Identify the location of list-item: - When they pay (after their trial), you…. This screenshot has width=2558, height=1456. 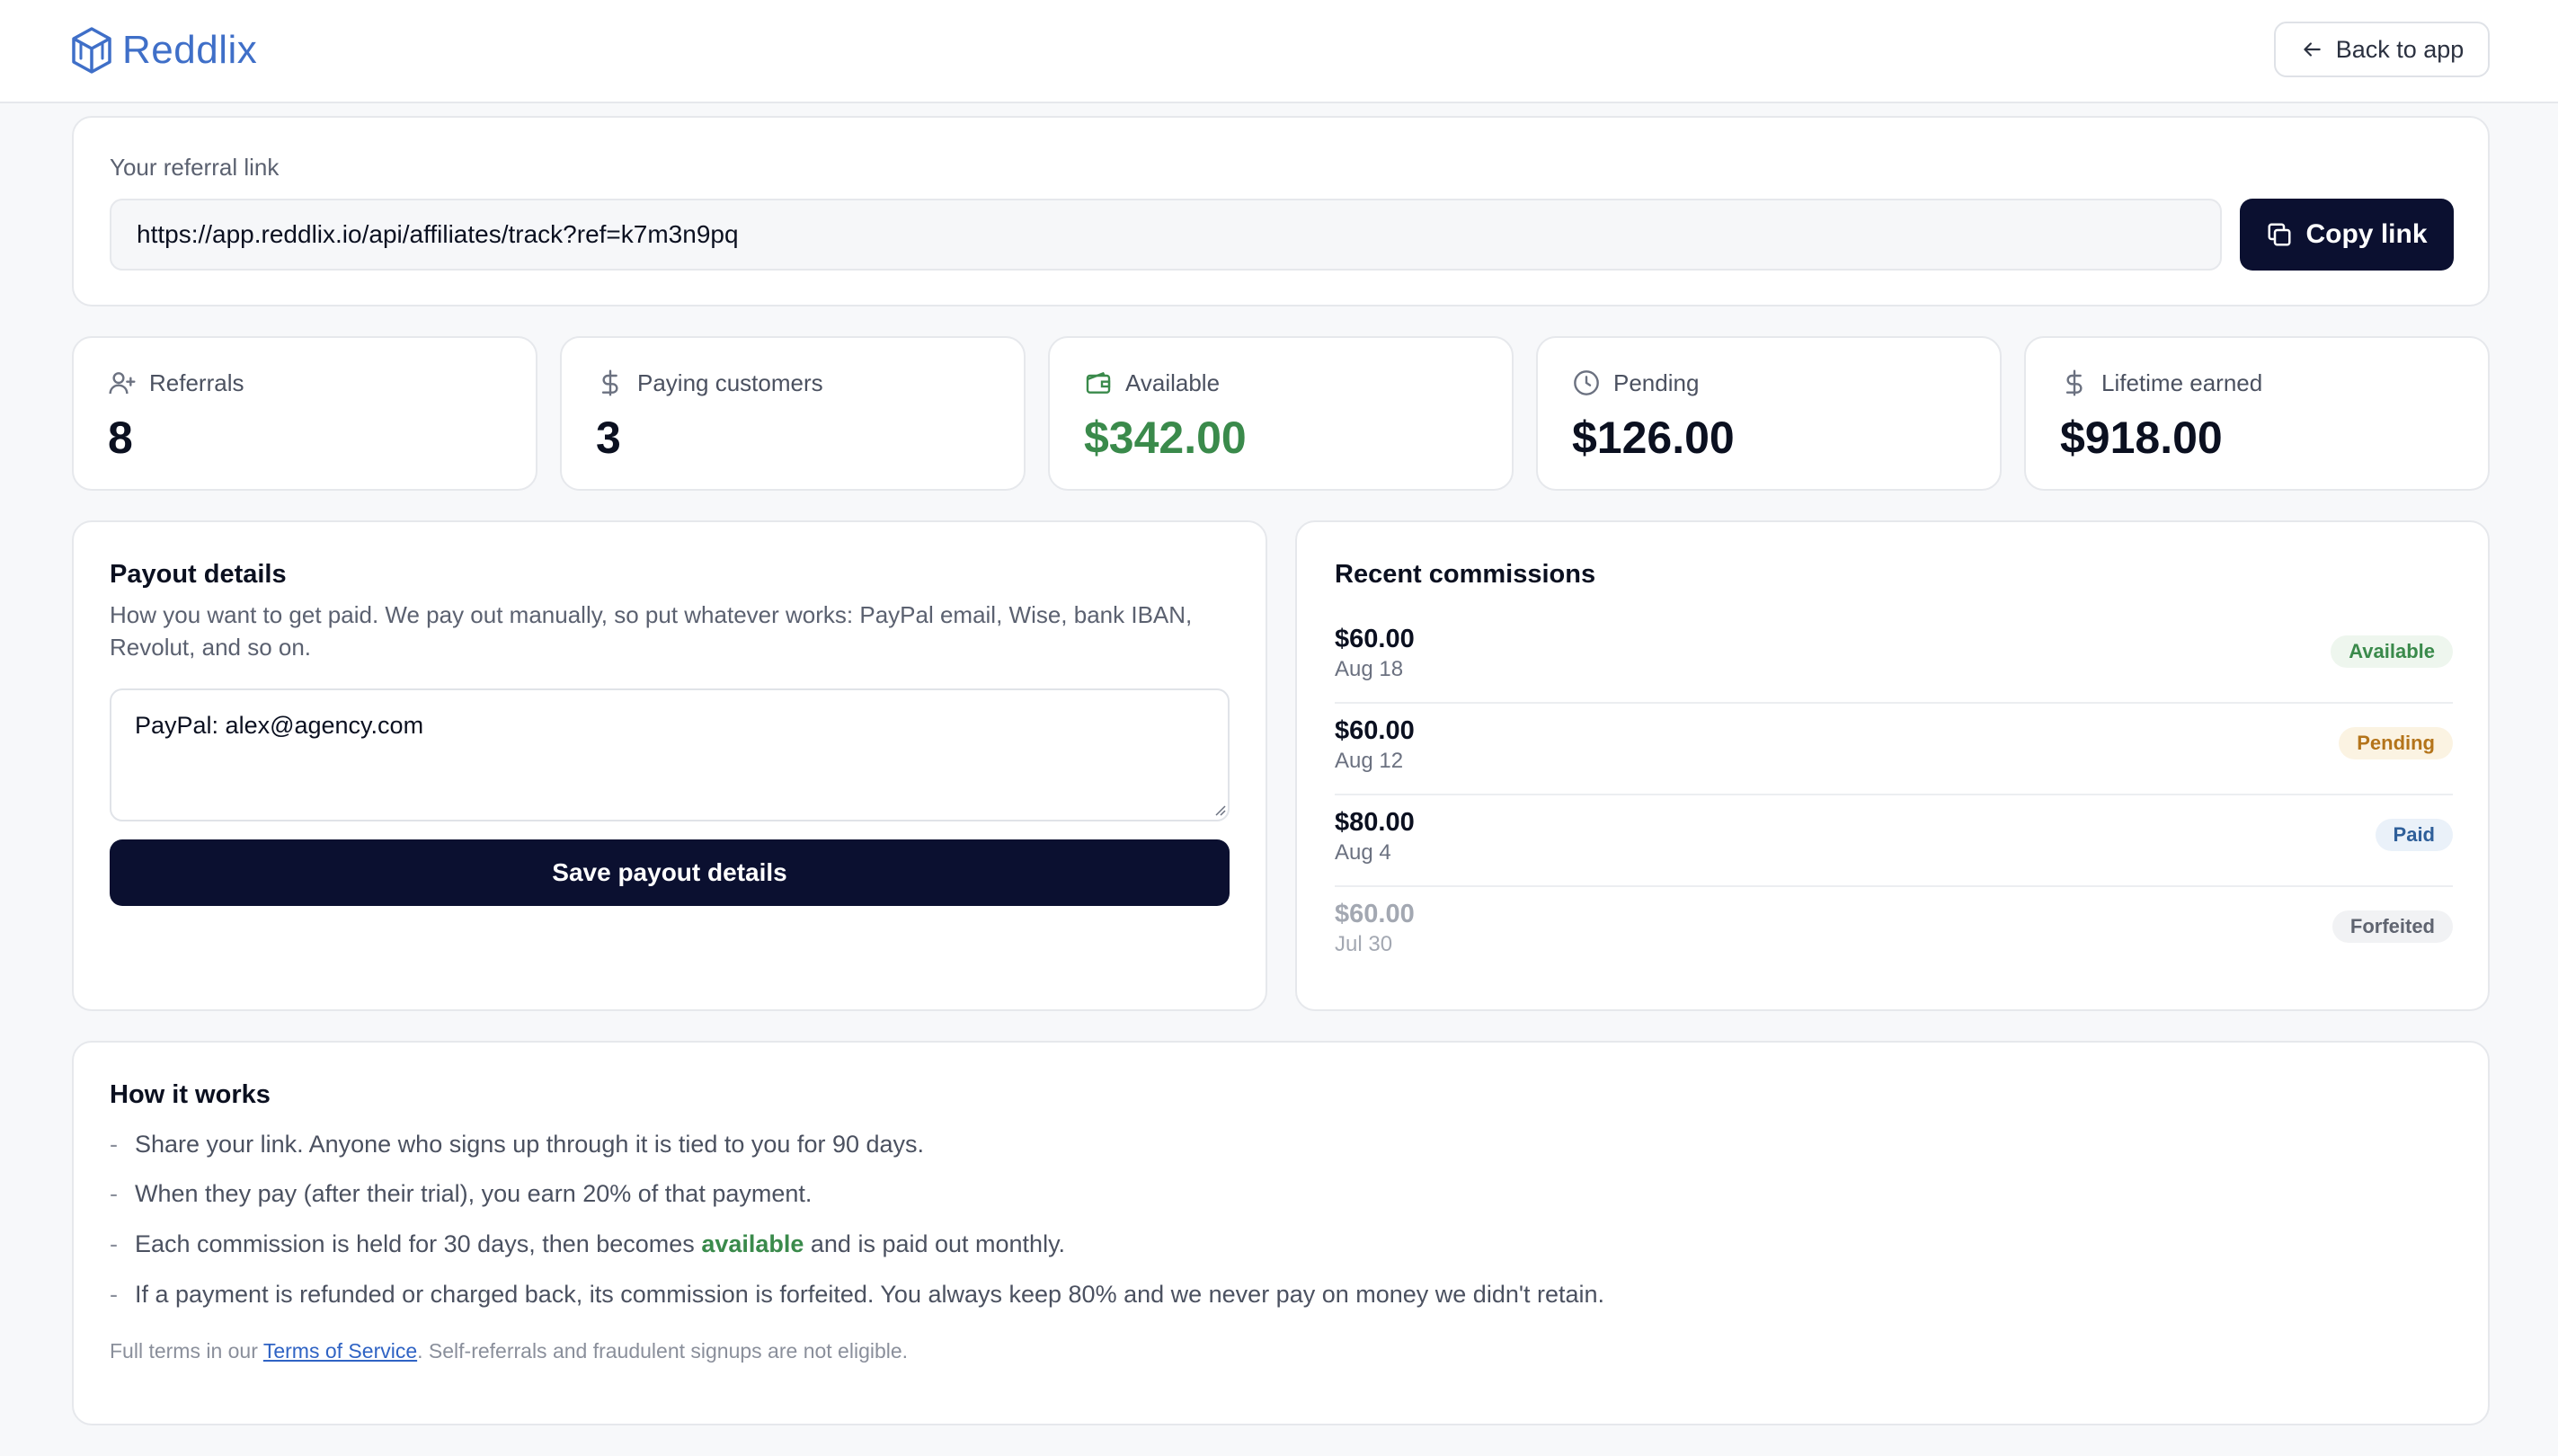
(461, 1194).